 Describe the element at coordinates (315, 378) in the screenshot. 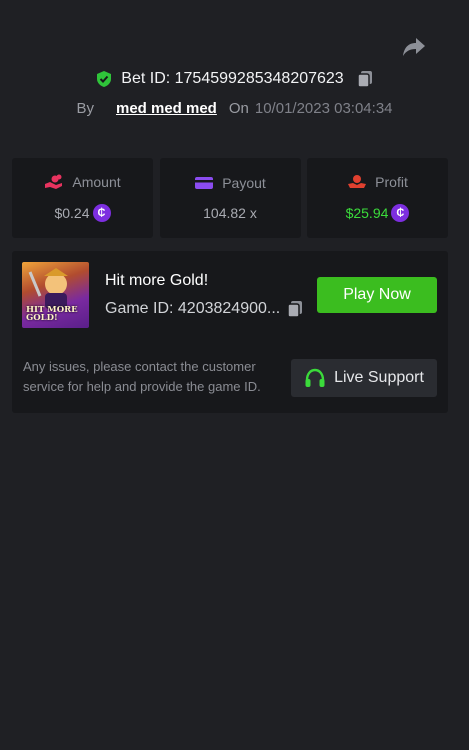

I see `headset-icon` at that location.